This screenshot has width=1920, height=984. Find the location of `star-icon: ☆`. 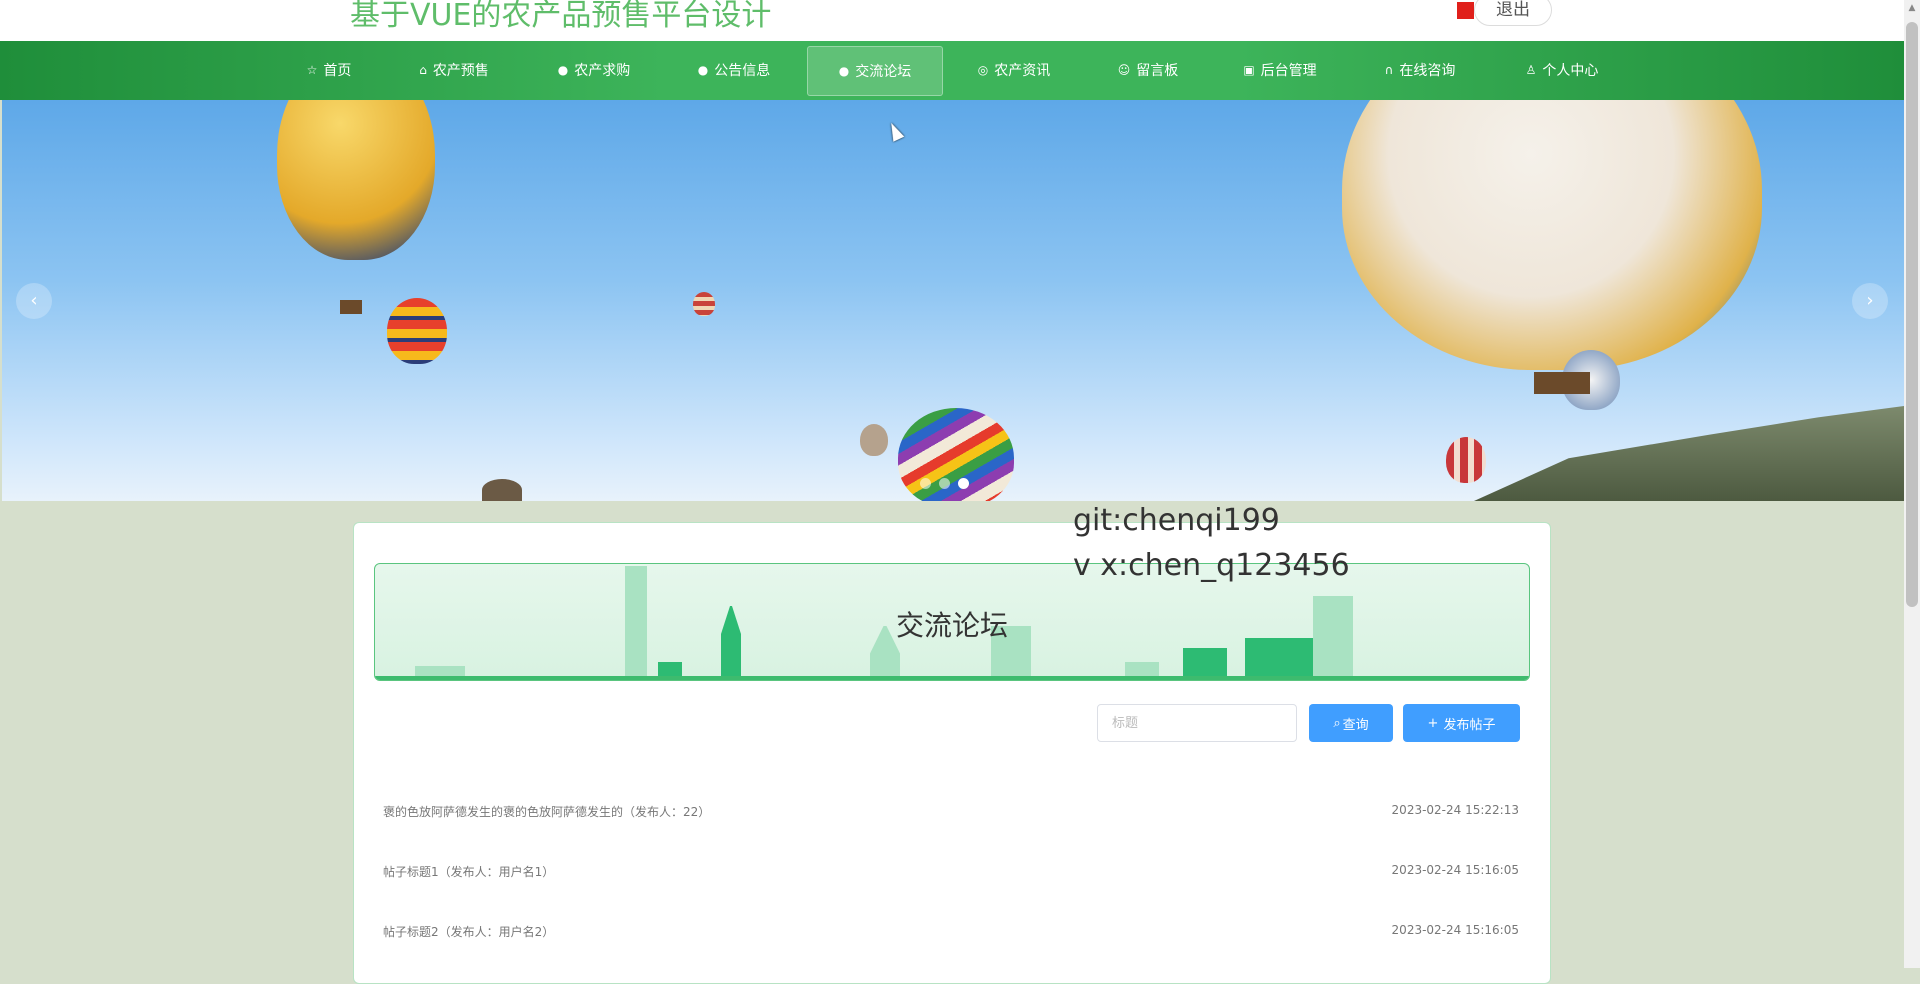

star-icon: ☆ is located at coordinates (312, 70).